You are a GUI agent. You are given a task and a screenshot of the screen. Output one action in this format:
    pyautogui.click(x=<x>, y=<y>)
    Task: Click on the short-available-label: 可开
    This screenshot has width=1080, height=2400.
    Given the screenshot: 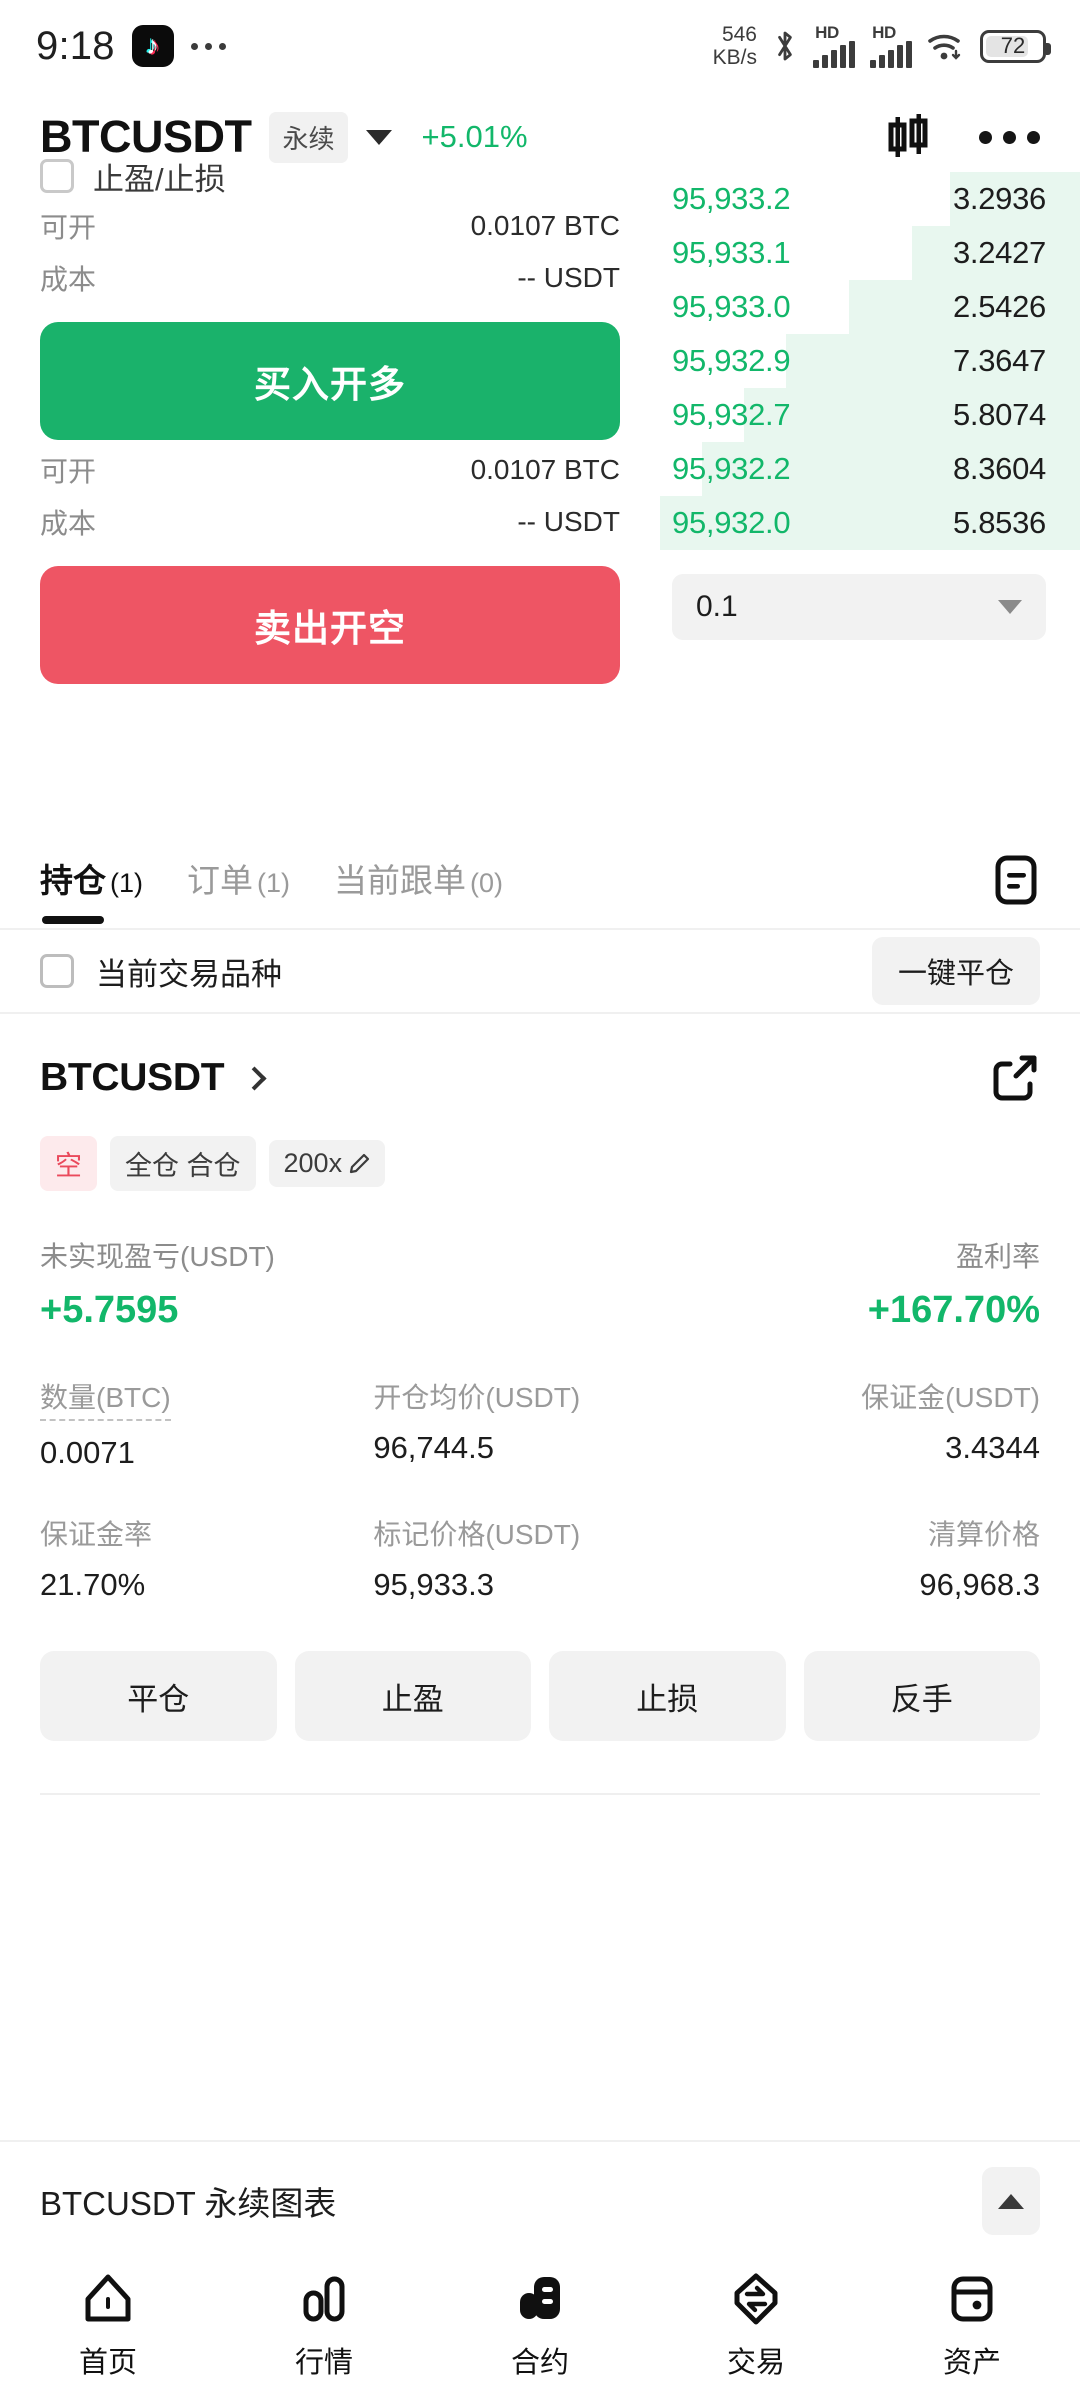 What is the action you would take?
    pyautogui.click(x=68, y=471)
    